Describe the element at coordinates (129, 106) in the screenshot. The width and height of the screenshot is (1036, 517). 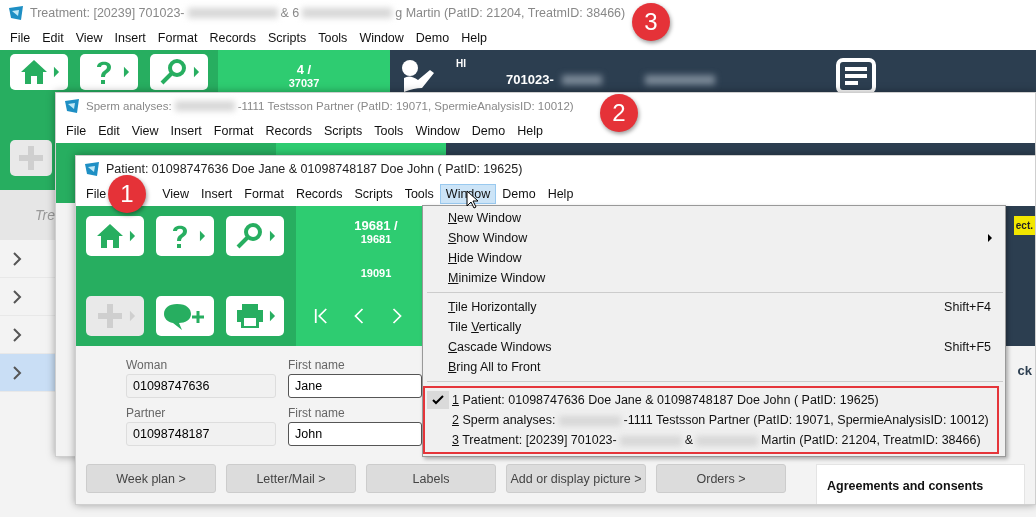
I see `window-title: Sperm analyses:` at that location.